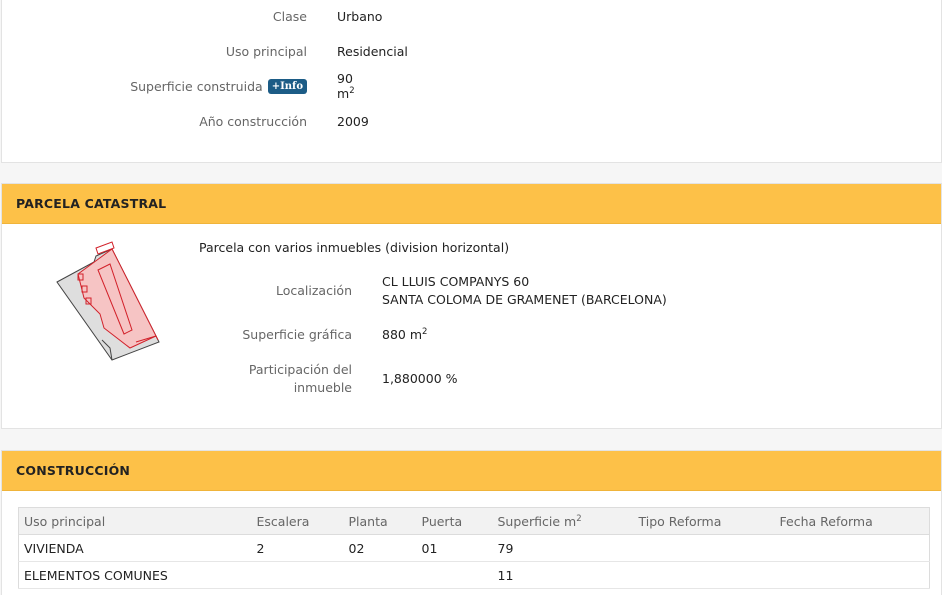 This screenshot has height=595, width=942. Describe the element at coordinates (300, 369) in the screenshot. I see `participacion-label-line1: Participación del` at that location.